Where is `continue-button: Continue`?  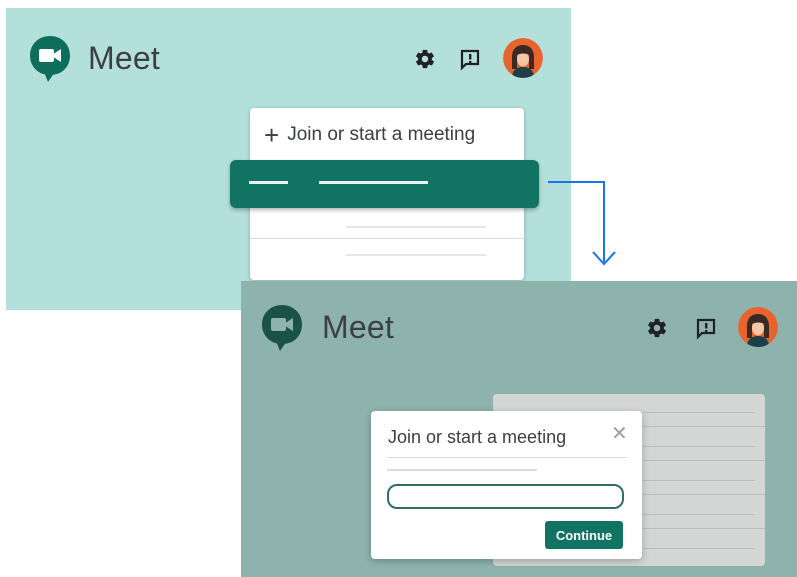
continue-button: Continue is located at coordinates (584, 535).